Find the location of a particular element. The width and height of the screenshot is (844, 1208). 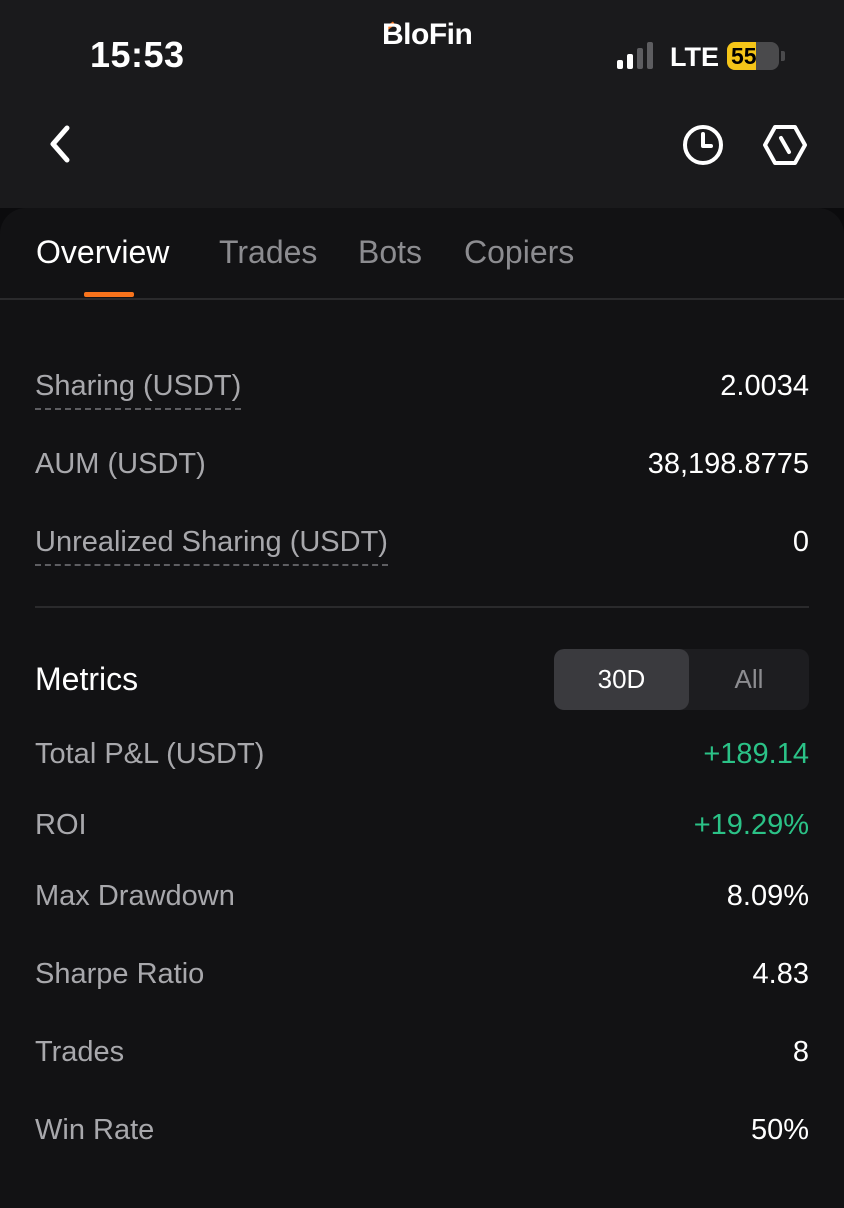

back-button is located at coordinates (60, 144).